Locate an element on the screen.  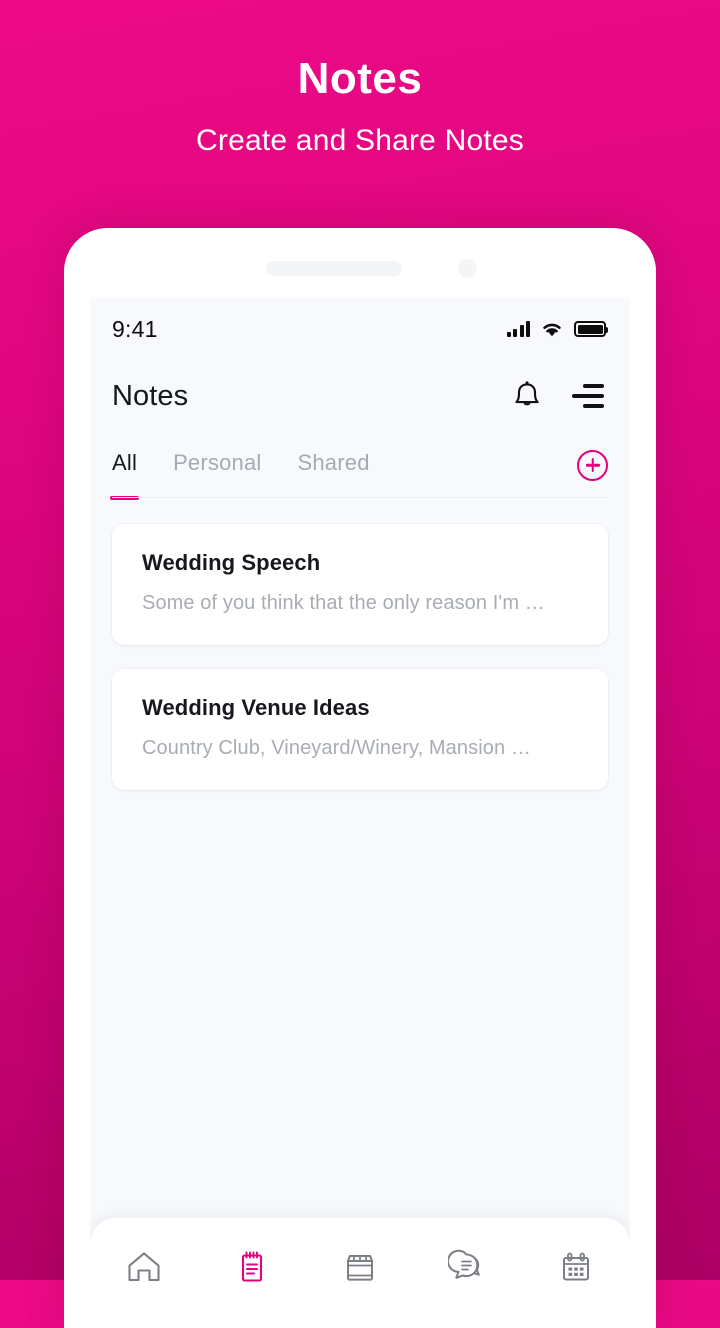
phone-top-bezel is located at coordinates (360, 263).